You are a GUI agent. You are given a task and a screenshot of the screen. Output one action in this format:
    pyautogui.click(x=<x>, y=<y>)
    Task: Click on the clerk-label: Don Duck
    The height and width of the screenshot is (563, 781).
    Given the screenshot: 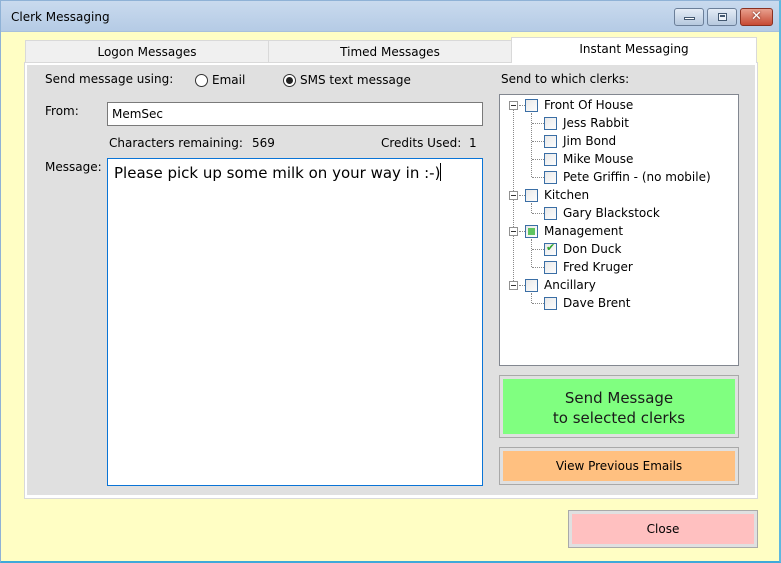 What is the action you would take?
    pyautogui.click(x=592, y=249)
    